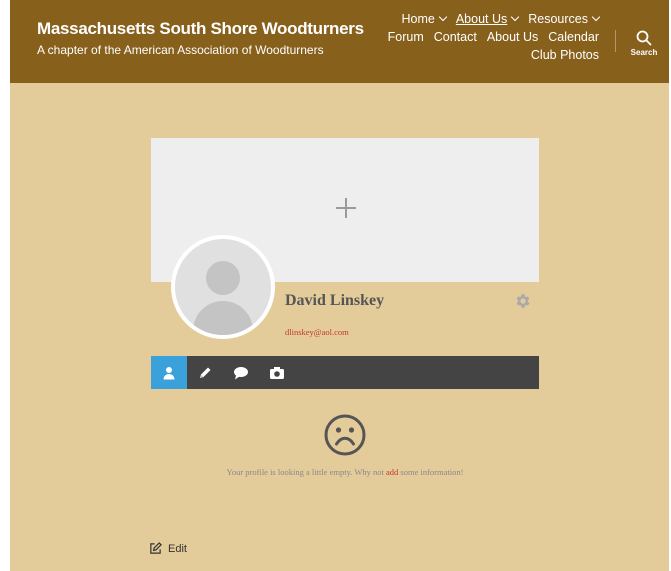 This screenshot has width=671, height=571. What do you see at coordinates (177, 548) in the screenshot?
I see `edit-label: Edit` at bounding box center [177, 548].